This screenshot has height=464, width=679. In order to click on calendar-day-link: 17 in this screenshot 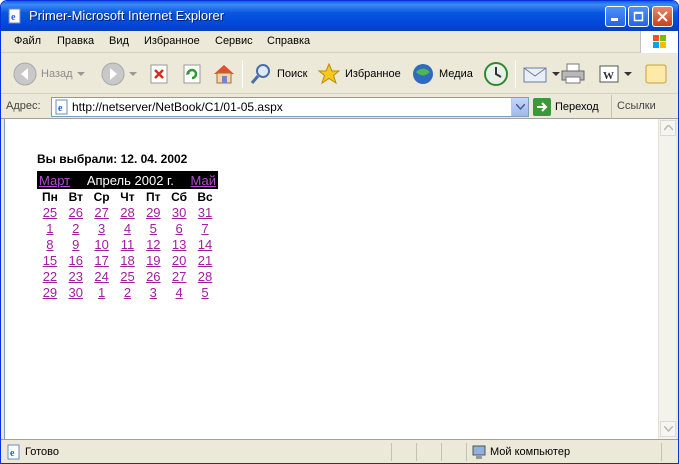, I will do `click(101, 260)`.